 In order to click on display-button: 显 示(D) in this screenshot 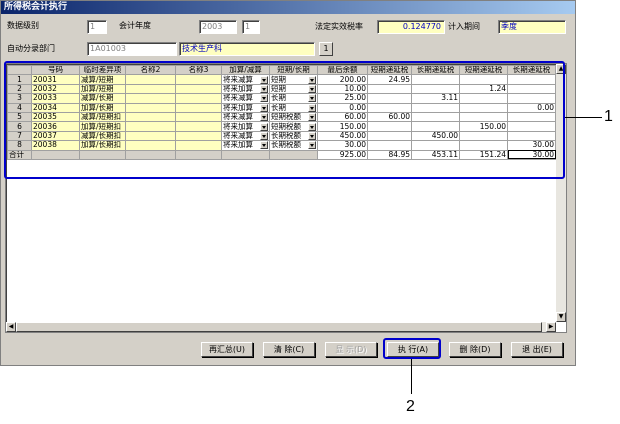, I will do `click(351, 349)`.